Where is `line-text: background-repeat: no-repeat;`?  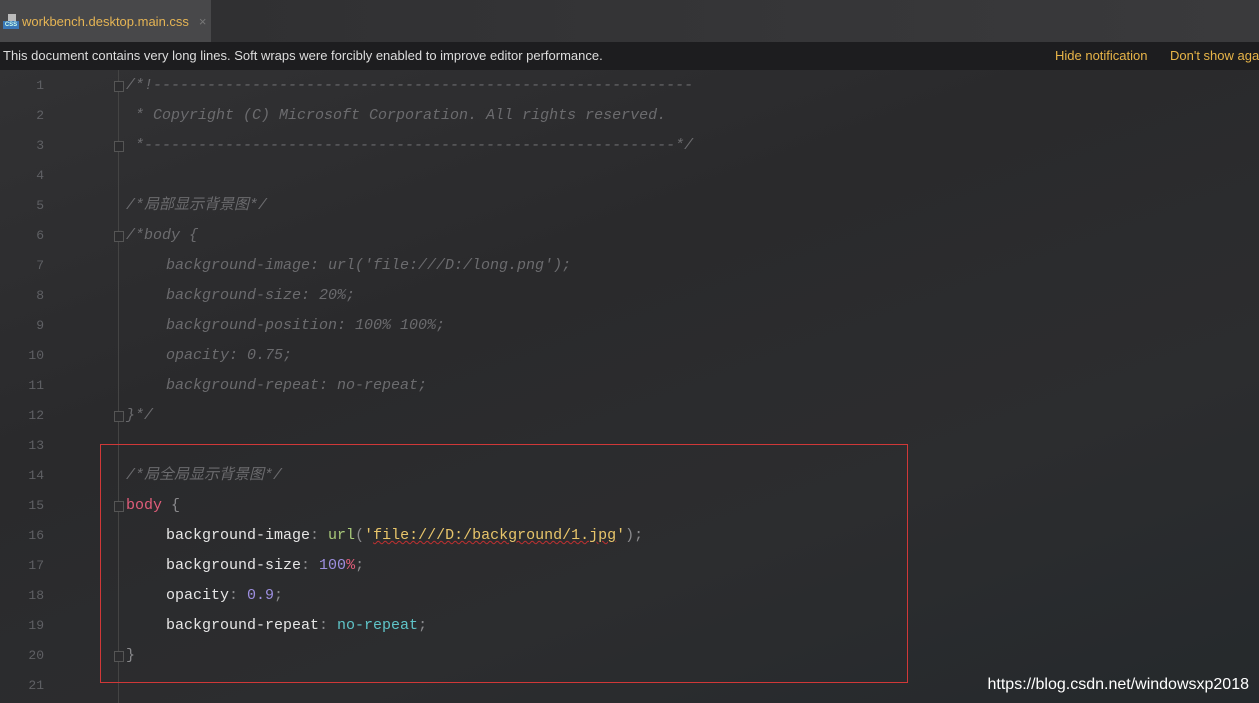
line-text: background-repeat: no-repeat; is located at coordinates (296, 386).